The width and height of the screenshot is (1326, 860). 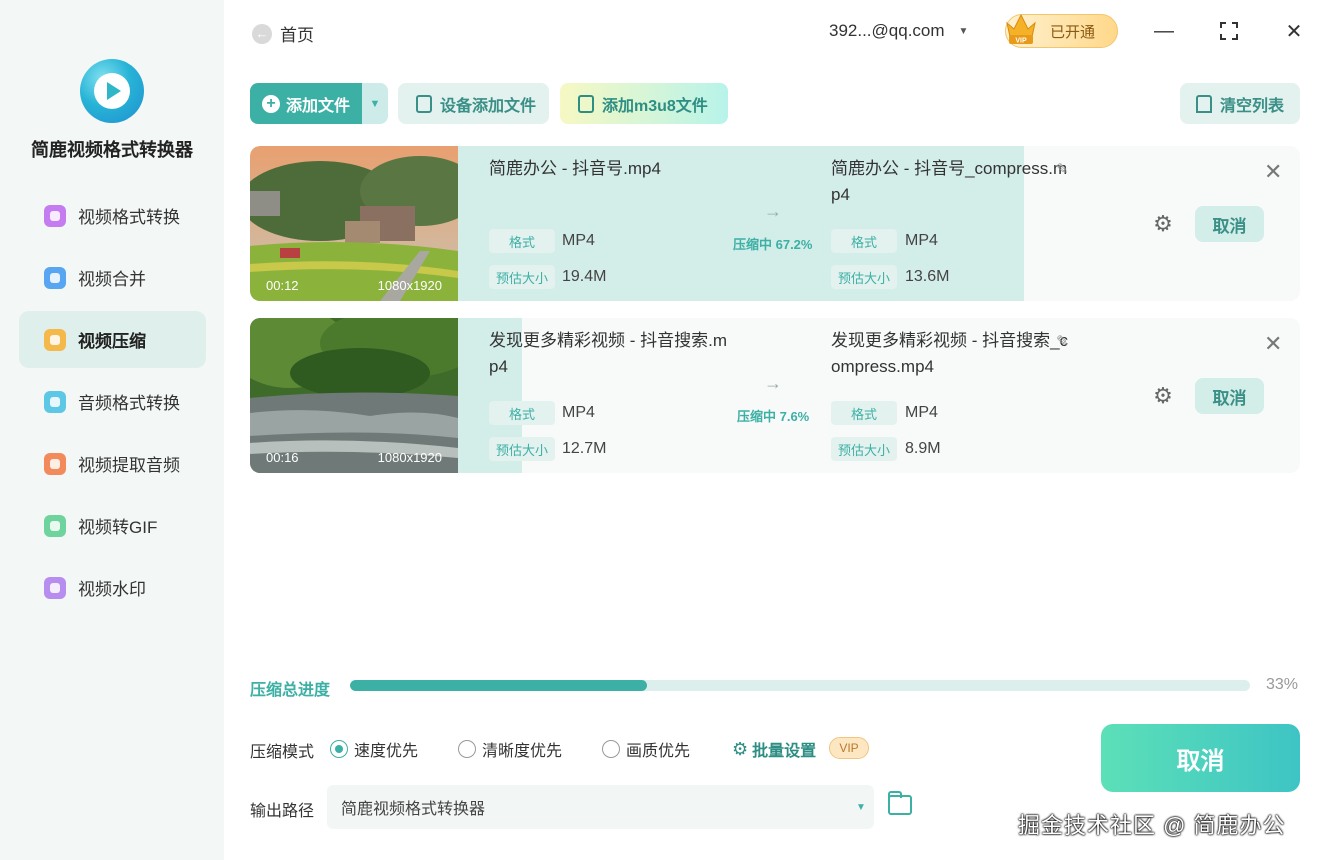 I want to click on clear-list-button: 清空列表, so click(x=1240, y=103).